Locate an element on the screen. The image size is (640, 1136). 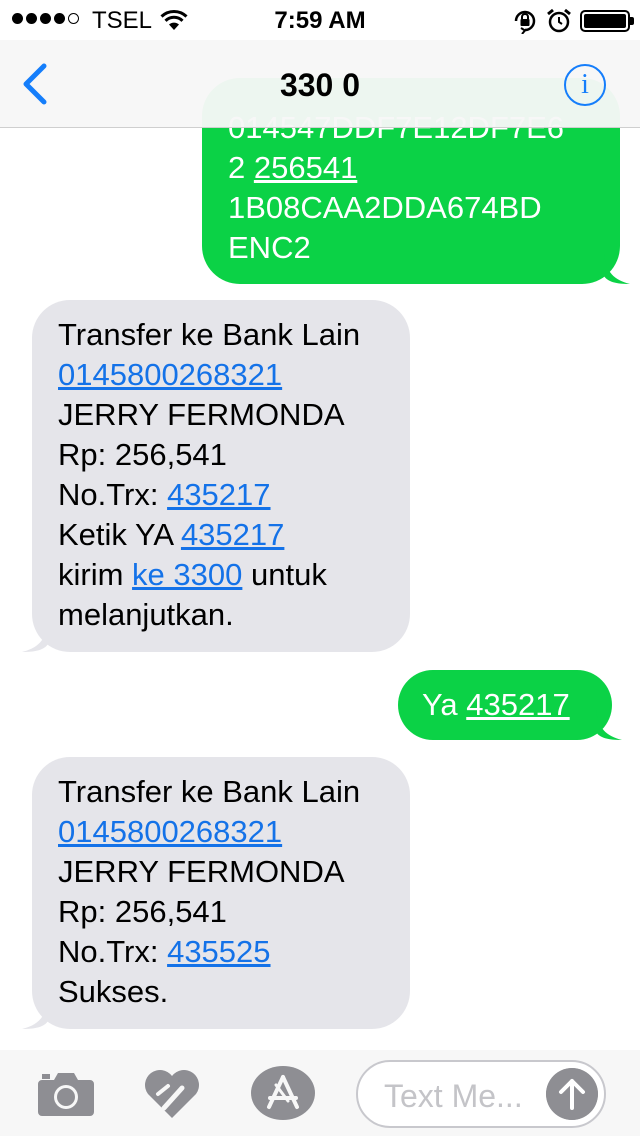
message-line: No.Trx: 435217 is located at coordinates (222, 495).